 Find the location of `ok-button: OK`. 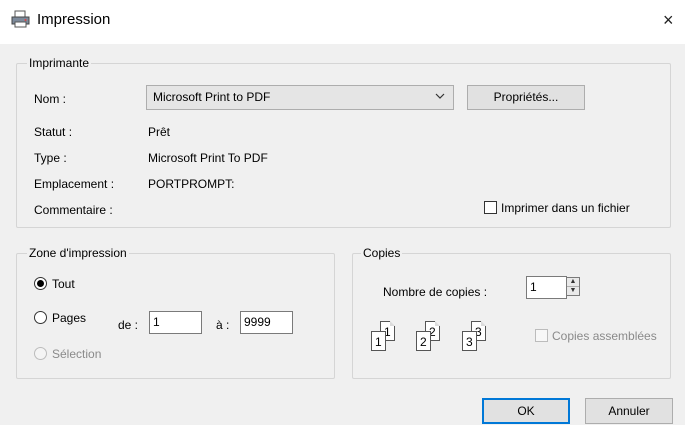

ok-button: OK is located at coordinates (526, 411).